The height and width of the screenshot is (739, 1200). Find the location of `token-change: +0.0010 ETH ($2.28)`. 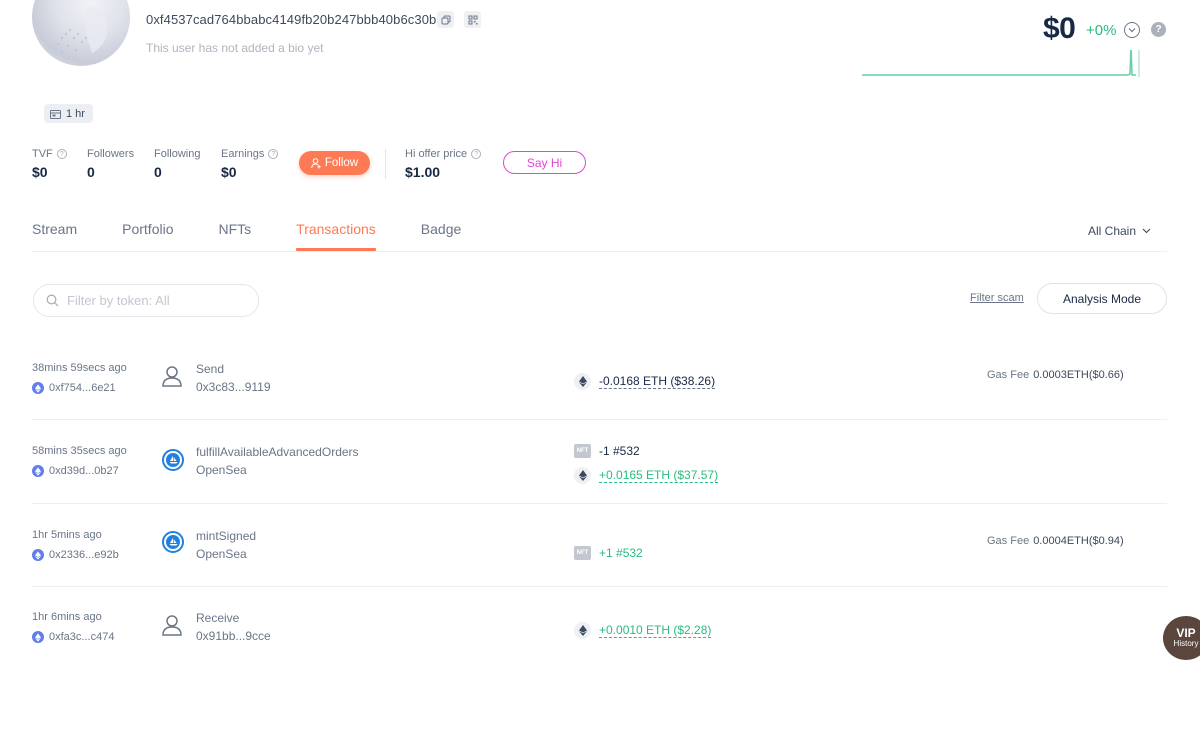

token-change: +0.0010 ETH ($2.28) is located at coordinates (643, 630).